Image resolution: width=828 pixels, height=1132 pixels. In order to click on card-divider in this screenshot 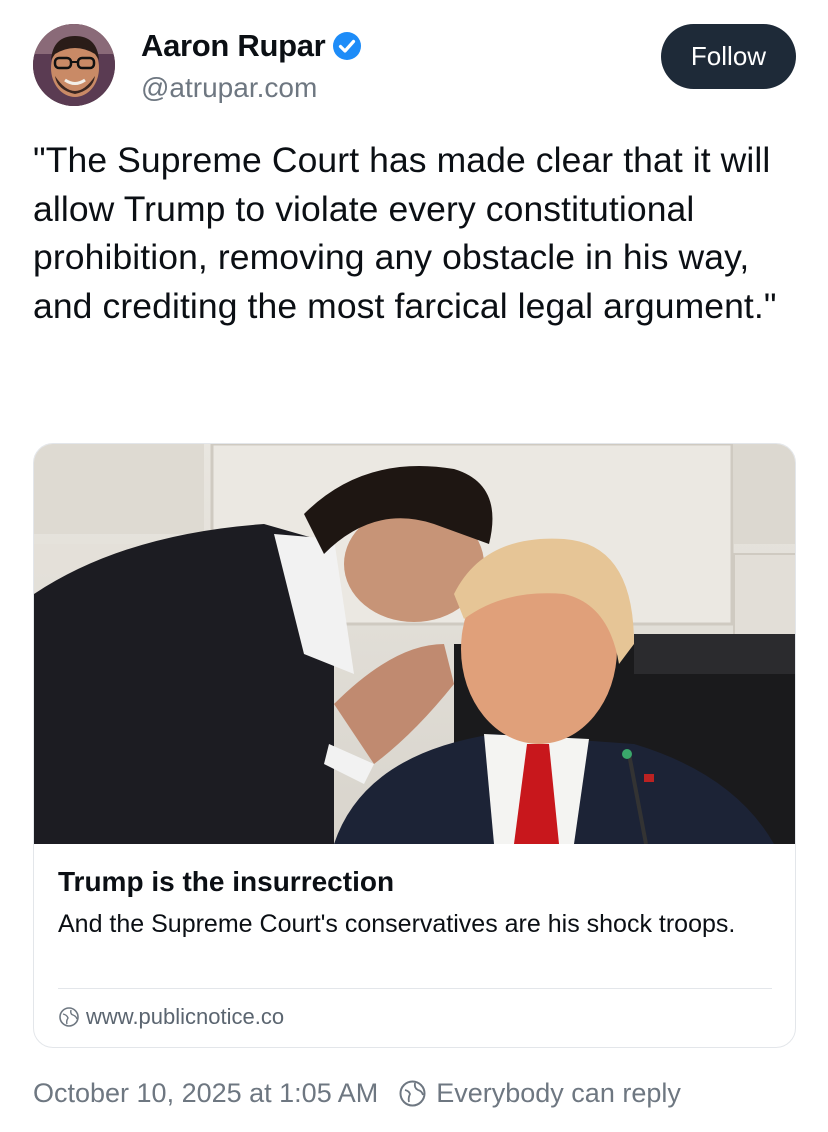, I will do `click(415, 988)`.